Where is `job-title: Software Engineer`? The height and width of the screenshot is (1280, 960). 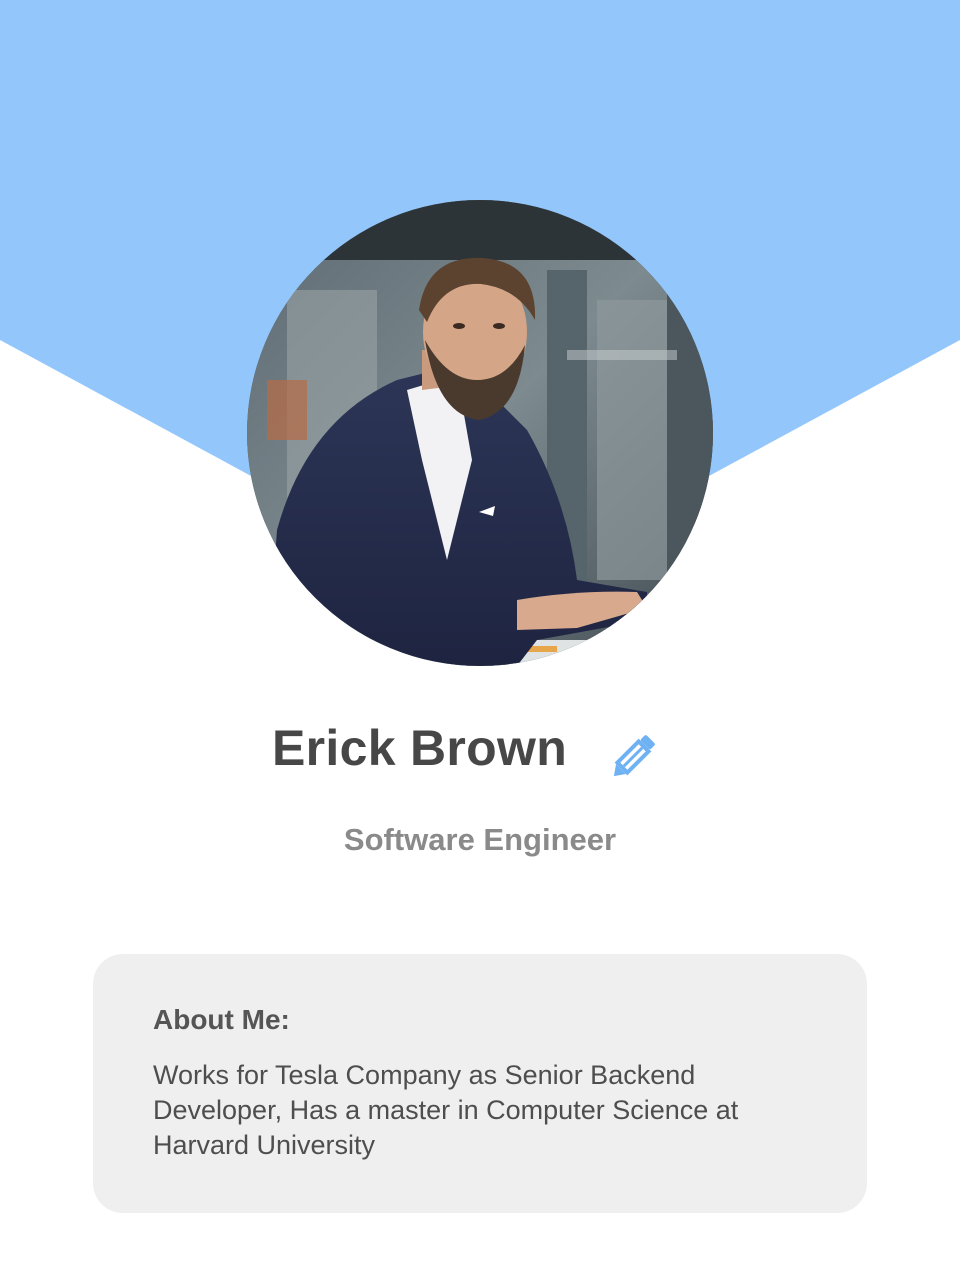 job-title: Software Engineer is located at coordinates (480, 839).